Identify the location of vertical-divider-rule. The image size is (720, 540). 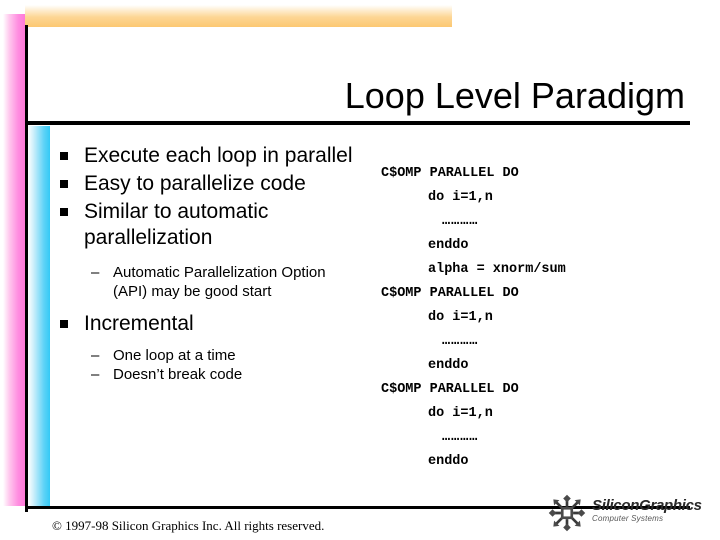
(26, 268).